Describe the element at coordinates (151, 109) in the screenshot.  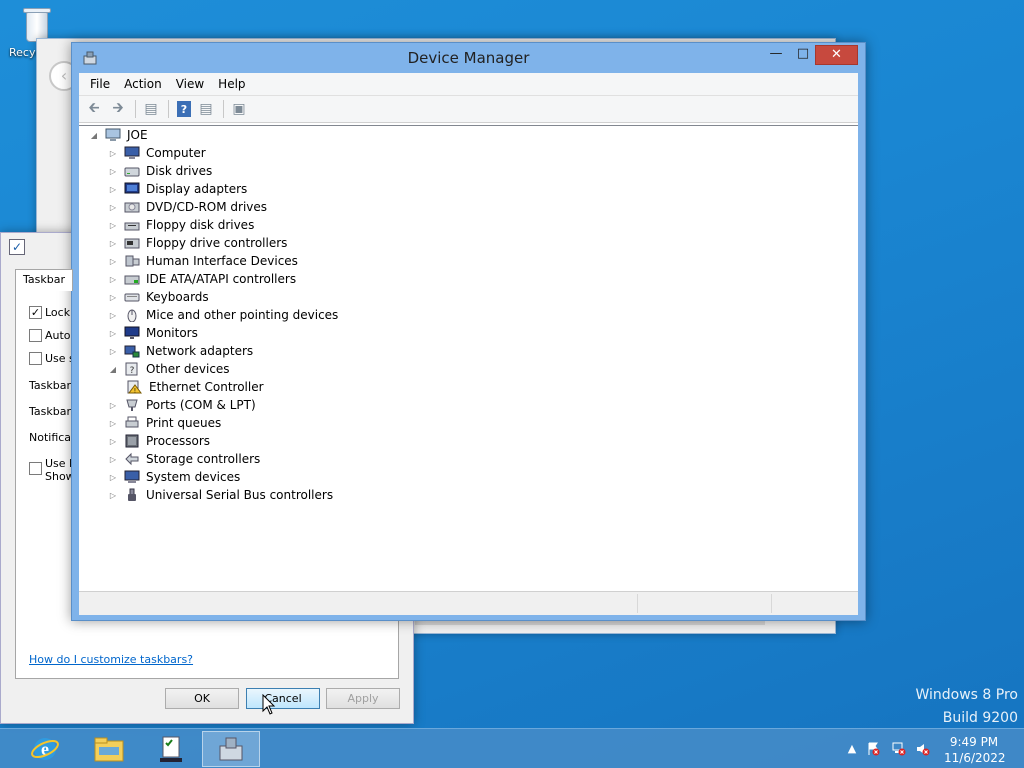
I see `show-hide-console-tree-icon: ▤` at that location.